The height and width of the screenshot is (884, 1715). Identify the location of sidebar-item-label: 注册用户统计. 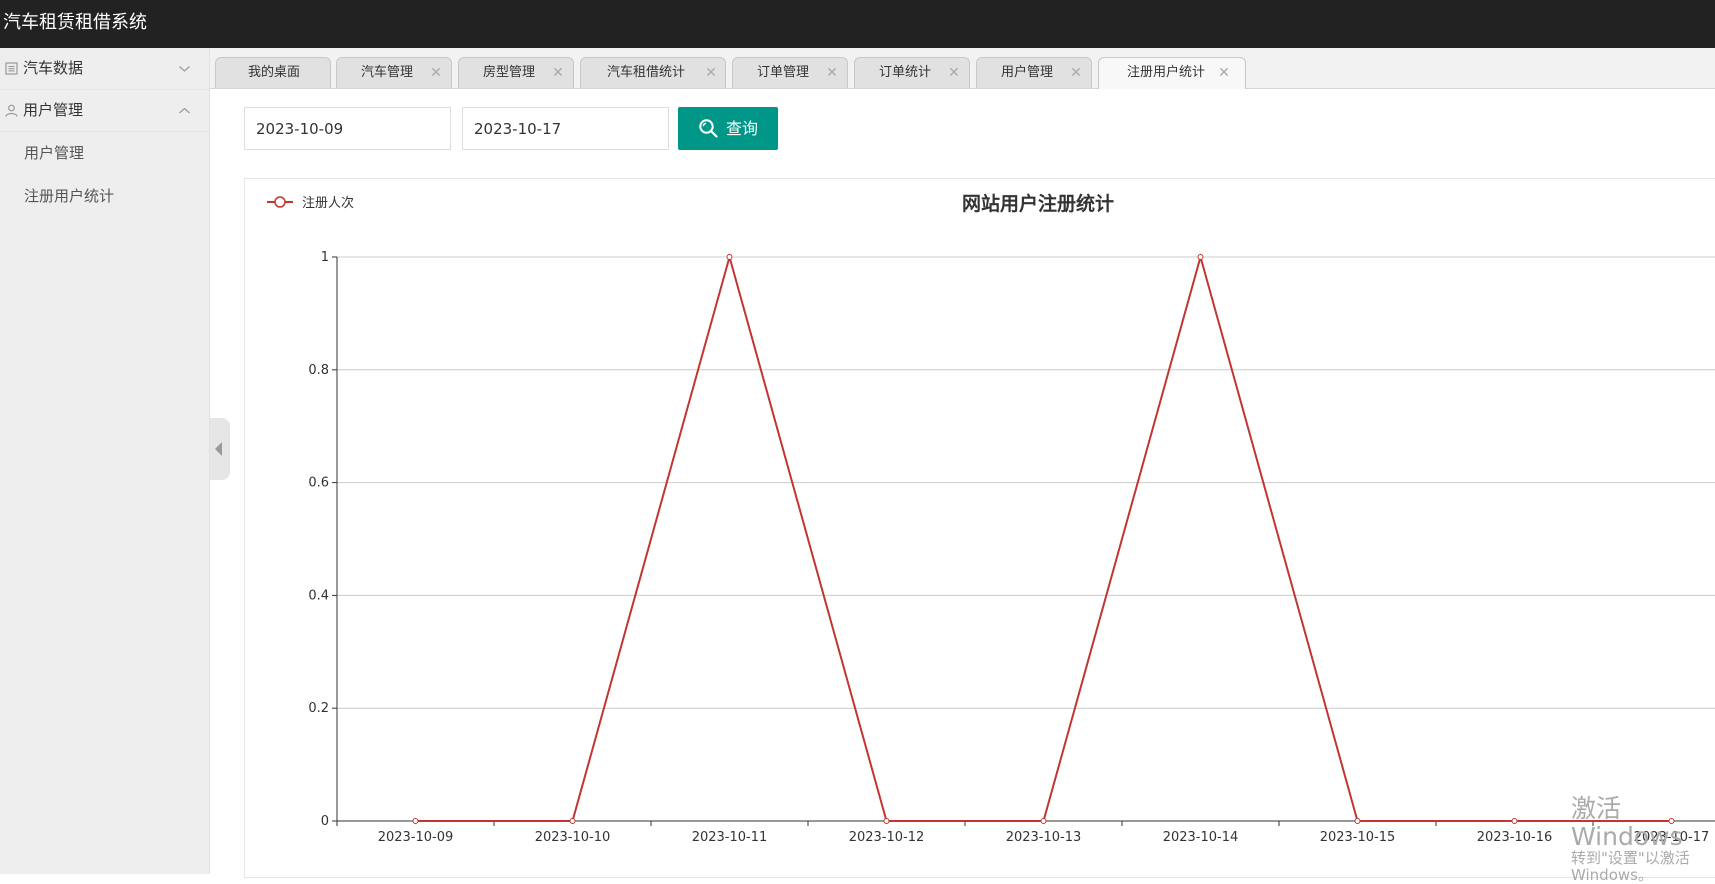
(69, 196).